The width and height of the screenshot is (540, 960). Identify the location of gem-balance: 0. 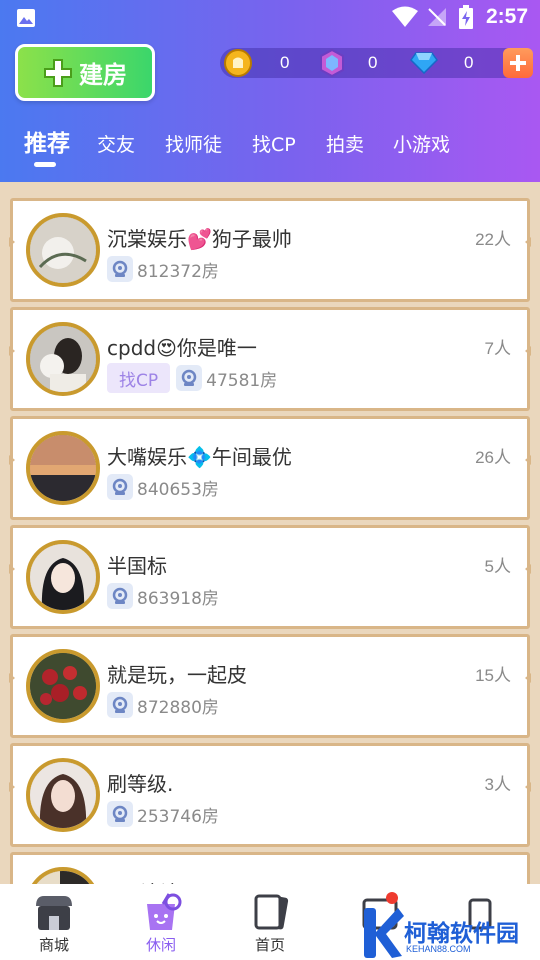
(348, 63).